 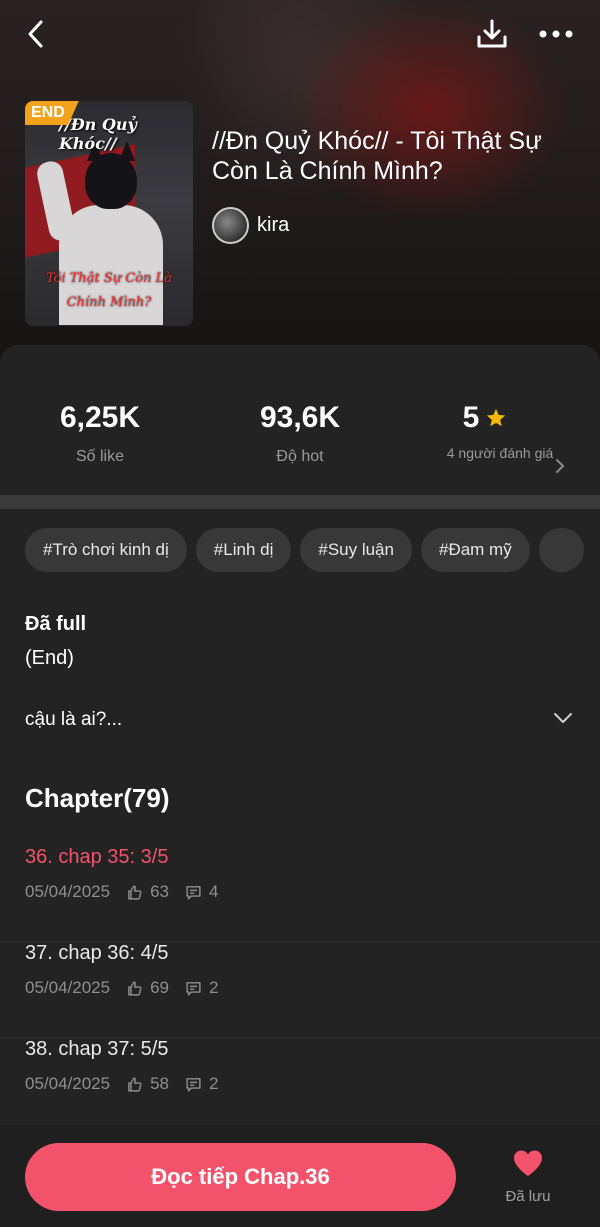 What do you see at coordinates (475, 550) in the screenshot?
I see `tag-item: #Đam mỹ` at bounding box center [475, 550].